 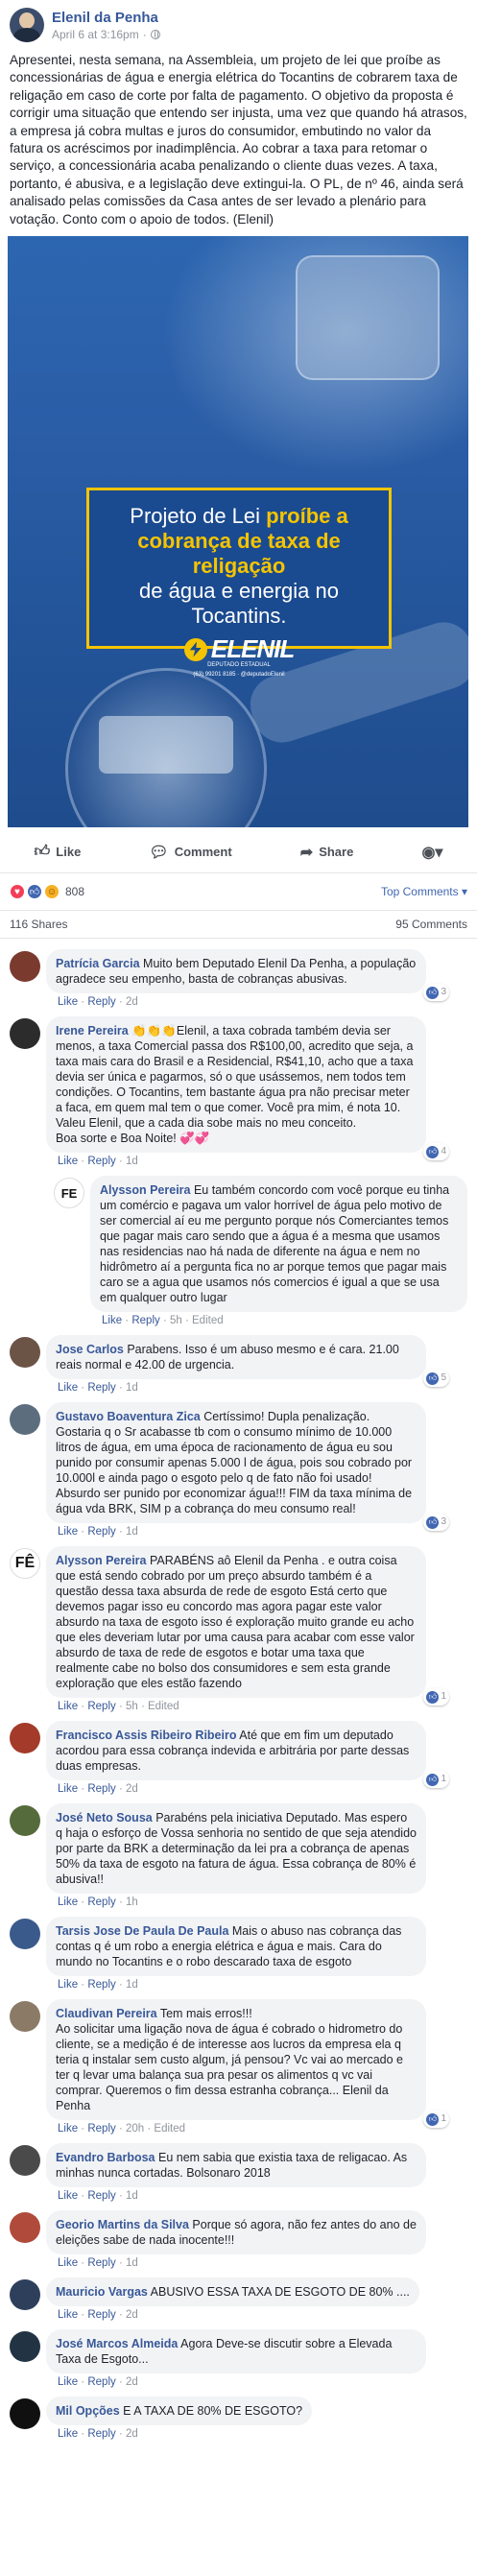 What do you see at coordinates (431, 924) in the screenshot?
I see `comments-count: 95 Comments` at bounding box center [431, 924].